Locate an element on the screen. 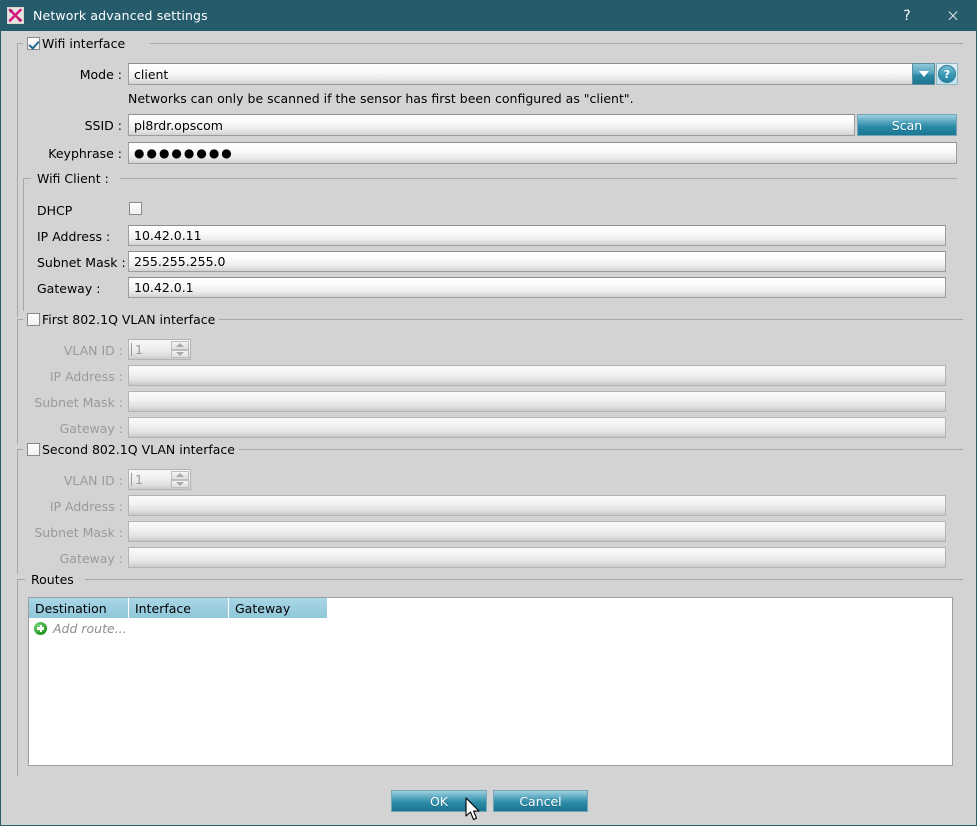  vlan1-spinner-buttons is located at coordinates (180, 349).